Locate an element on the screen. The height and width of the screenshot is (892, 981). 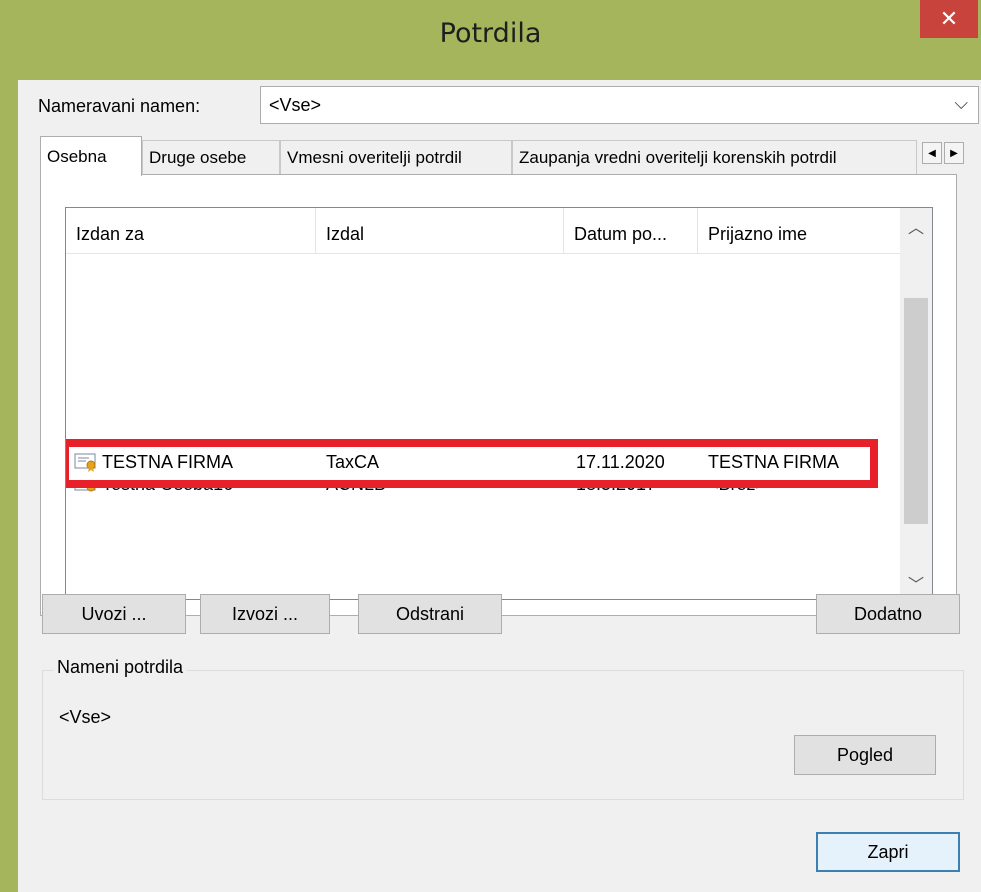
cell-expiration-date: 18.5.2017 is located at coordinates (616, 487).